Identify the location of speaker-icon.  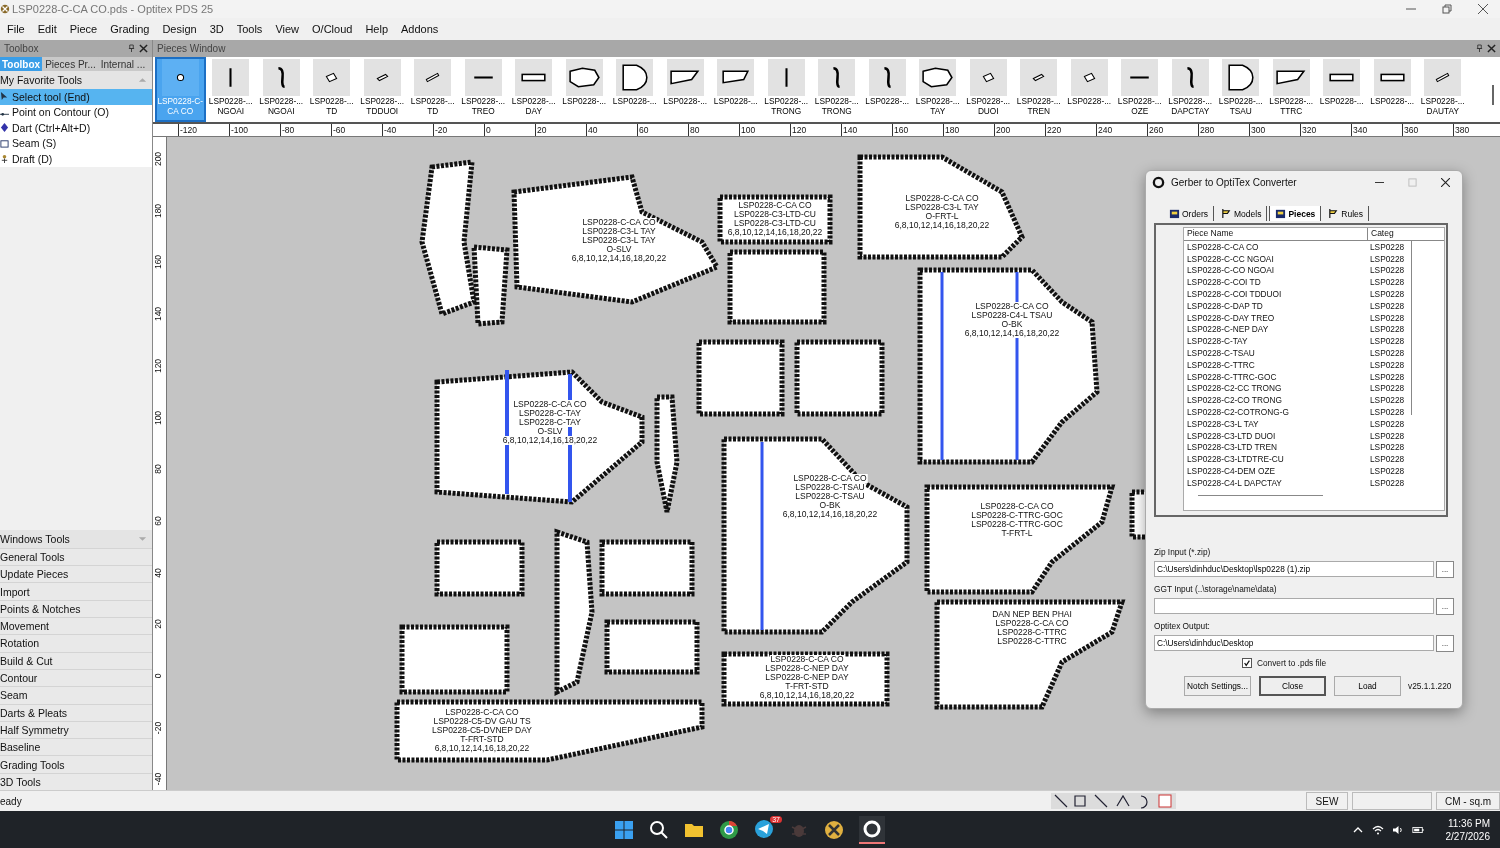
(1397, 829).